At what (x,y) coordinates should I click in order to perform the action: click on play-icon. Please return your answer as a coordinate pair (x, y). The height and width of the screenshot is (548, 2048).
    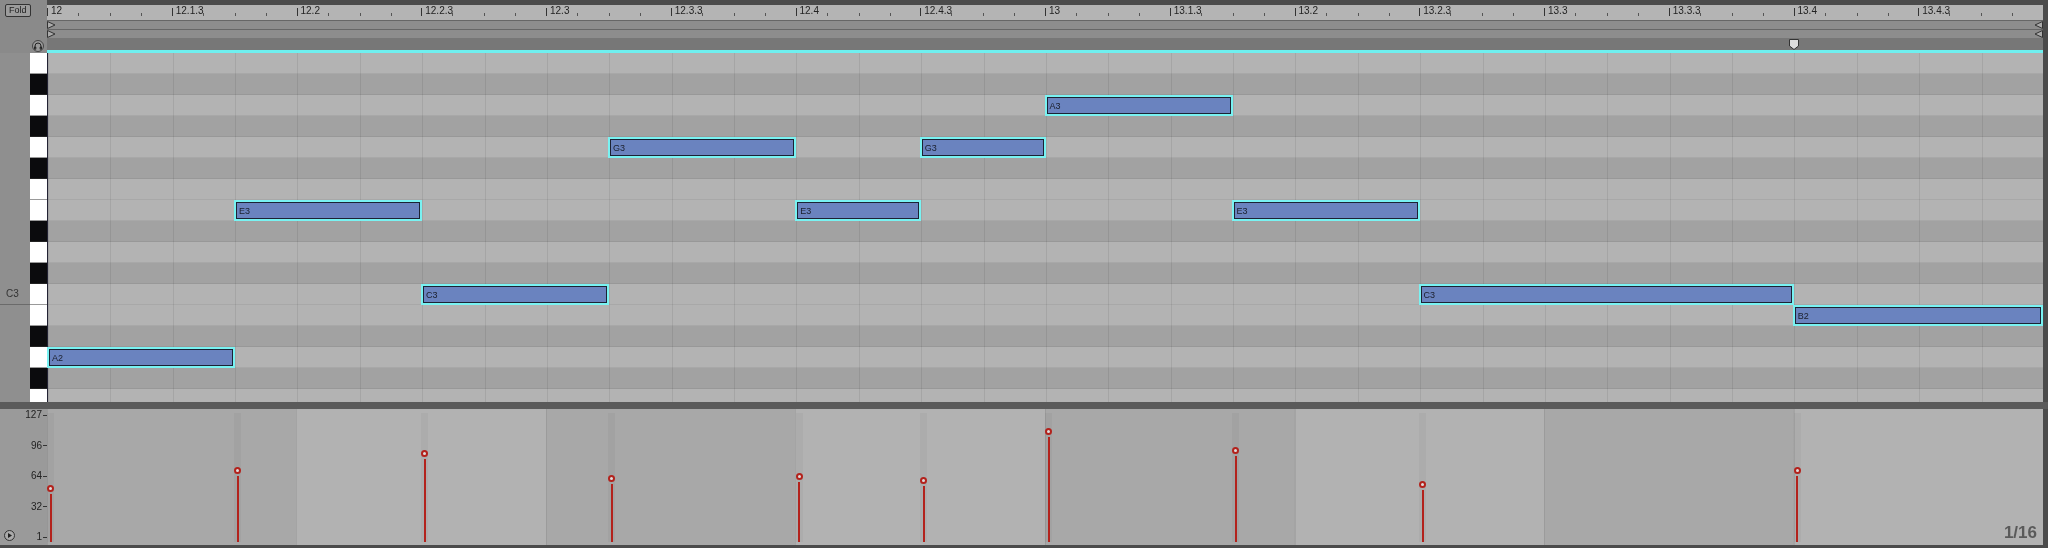
    Looking at the image, I should click on (9, 535).